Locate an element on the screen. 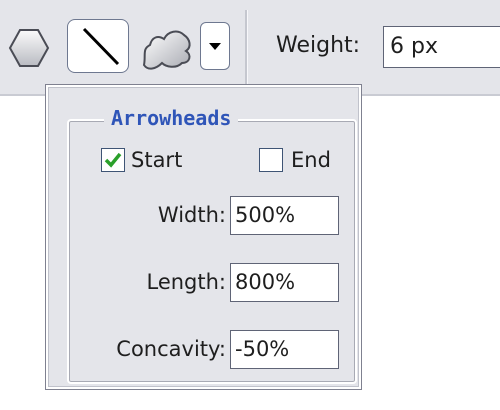  chevron-down-icon is located at coordinates (215, 46).